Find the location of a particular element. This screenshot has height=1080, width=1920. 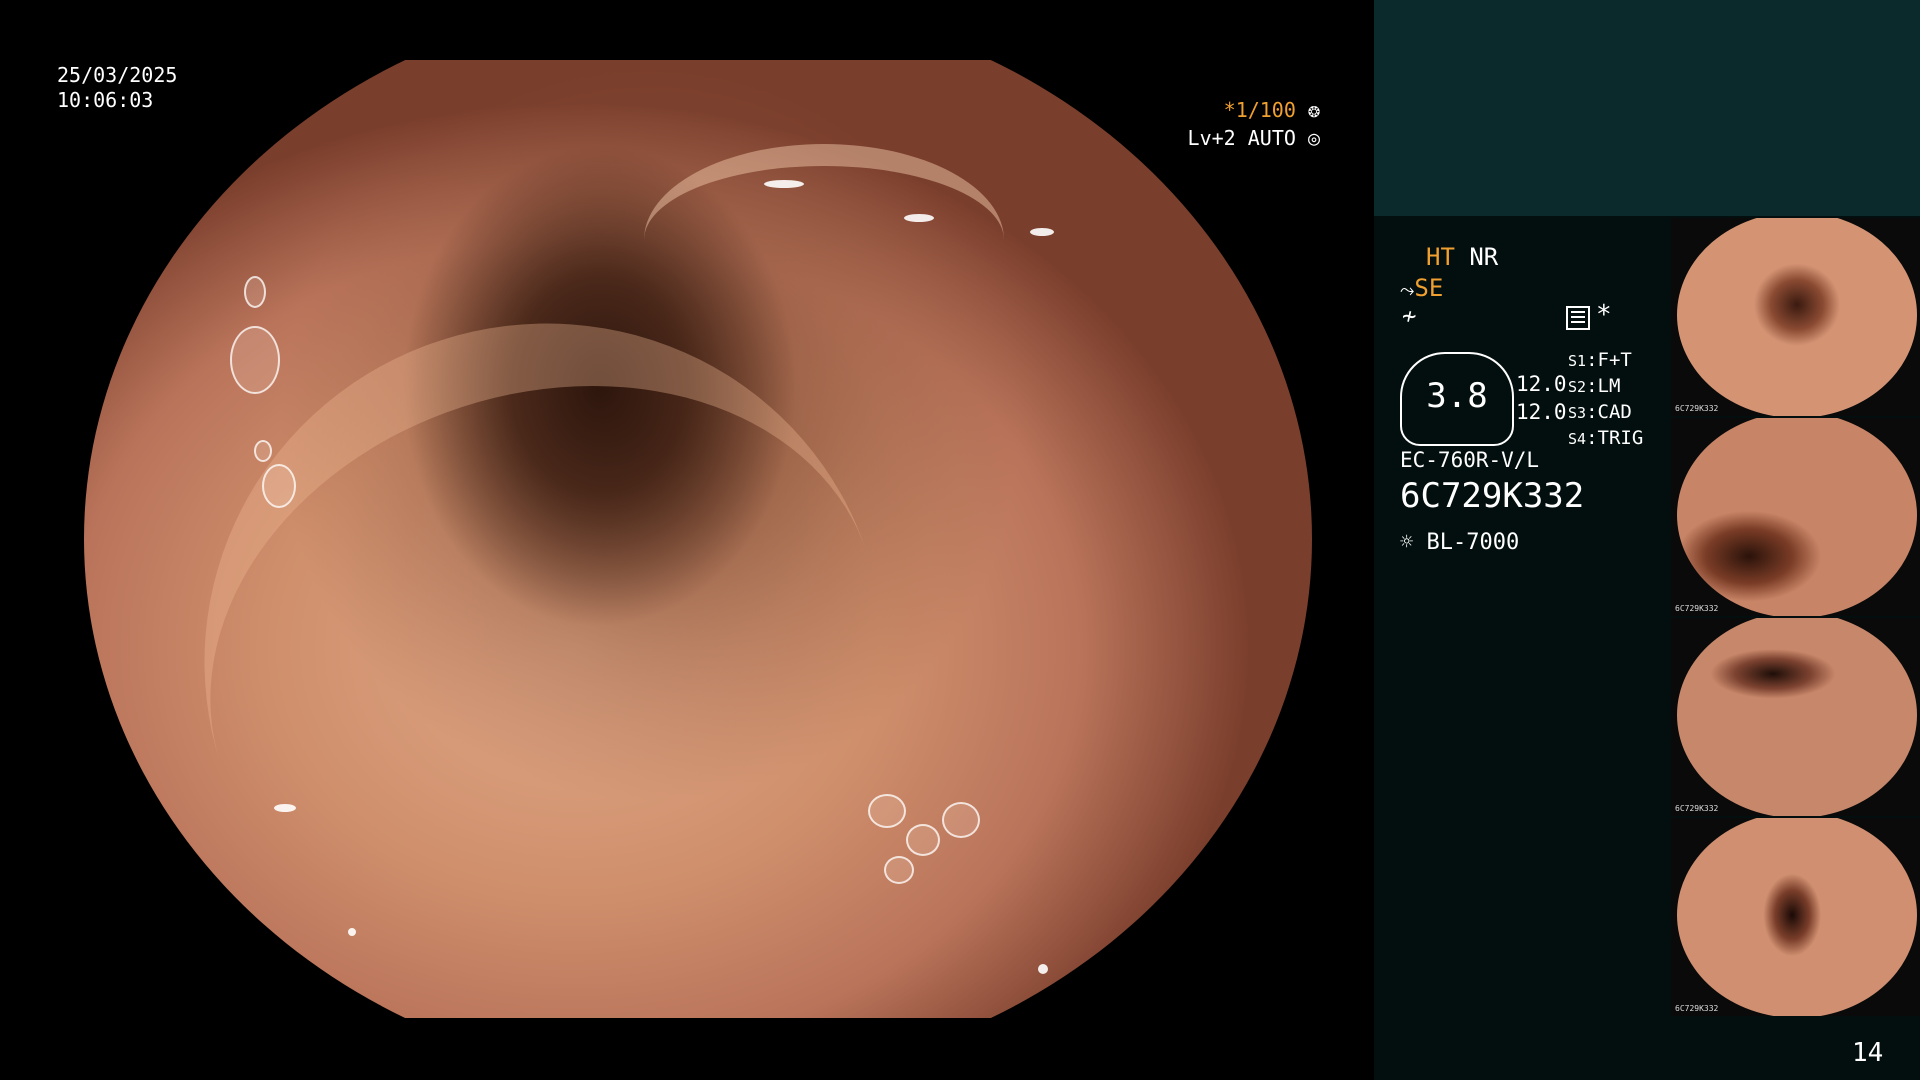

shutter-value: 1/100 is located at coordinates (1265, 110).